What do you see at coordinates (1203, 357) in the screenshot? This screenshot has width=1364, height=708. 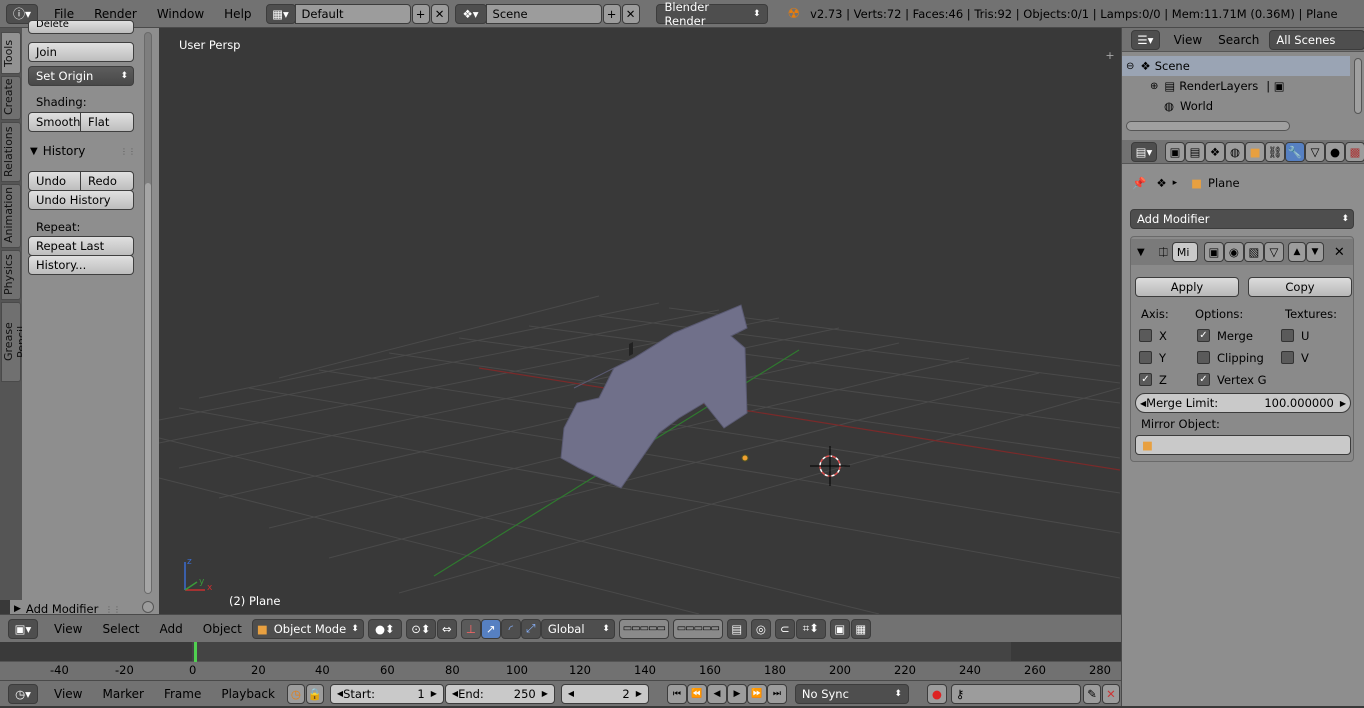 I see `clipping-checkbox` at bounding box center [1203, 357].